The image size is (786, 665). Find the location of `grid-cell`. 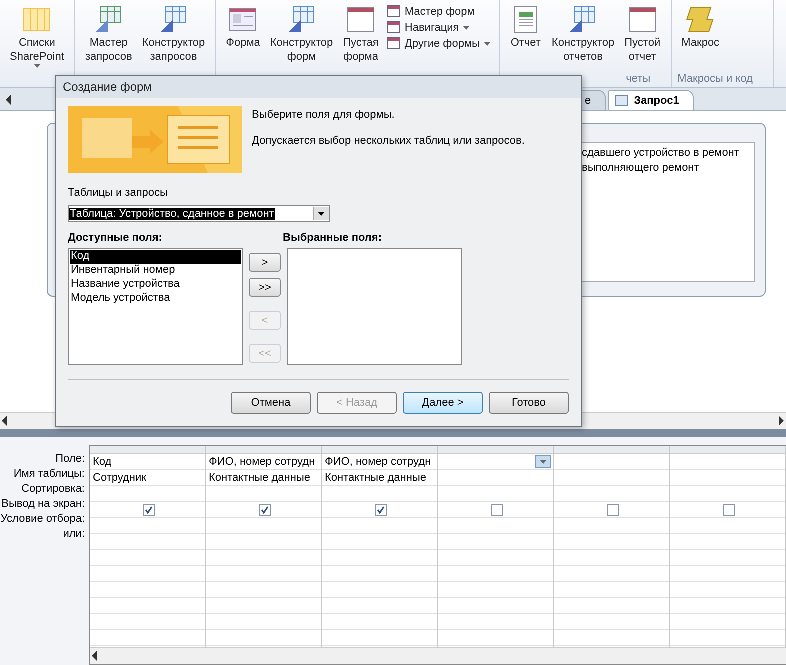

grid-cell is located at coordinates (495, 462).